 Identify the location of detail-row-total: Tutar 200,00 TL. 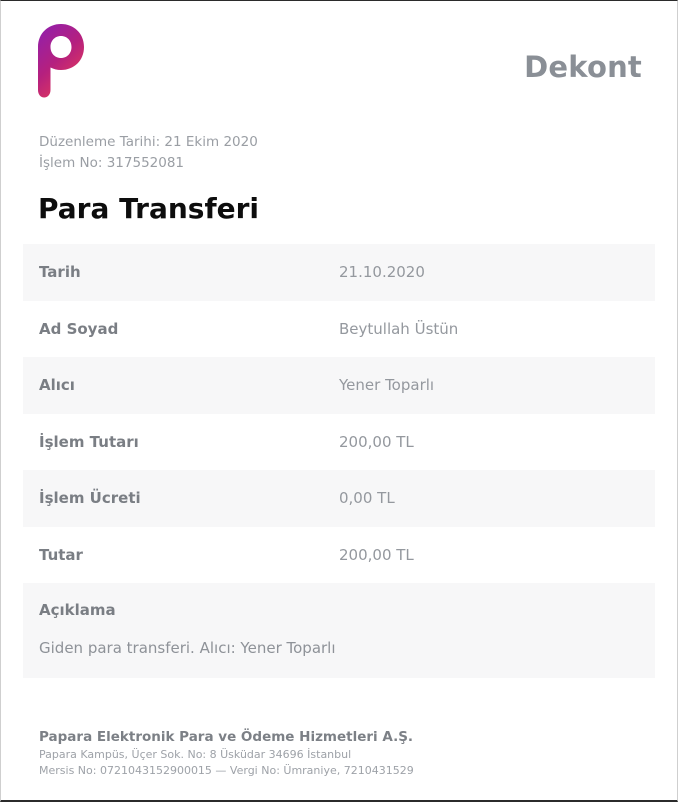
(339, 555).